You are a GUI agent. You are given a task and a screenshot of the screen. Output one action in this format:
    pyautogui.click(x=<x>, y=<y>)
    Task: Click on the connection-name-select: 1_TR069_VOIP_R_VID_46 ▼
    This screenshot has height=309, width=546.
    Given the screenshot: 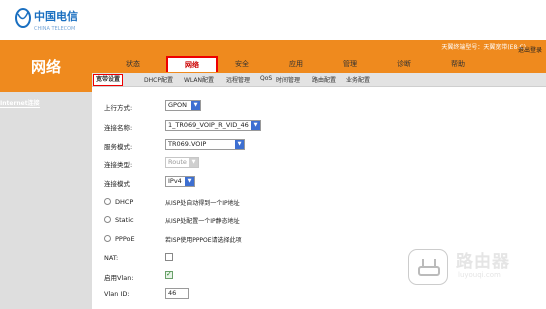 What is the action you would take?
    pyautogui.click(x=213, y=125)
    